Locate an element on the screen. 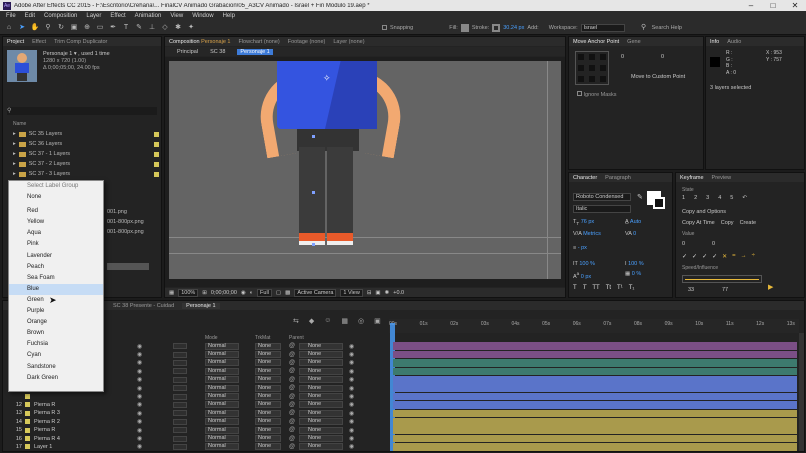 The image size is (806, 453). menu-effect: Effect is located at coordinates (117, 16).